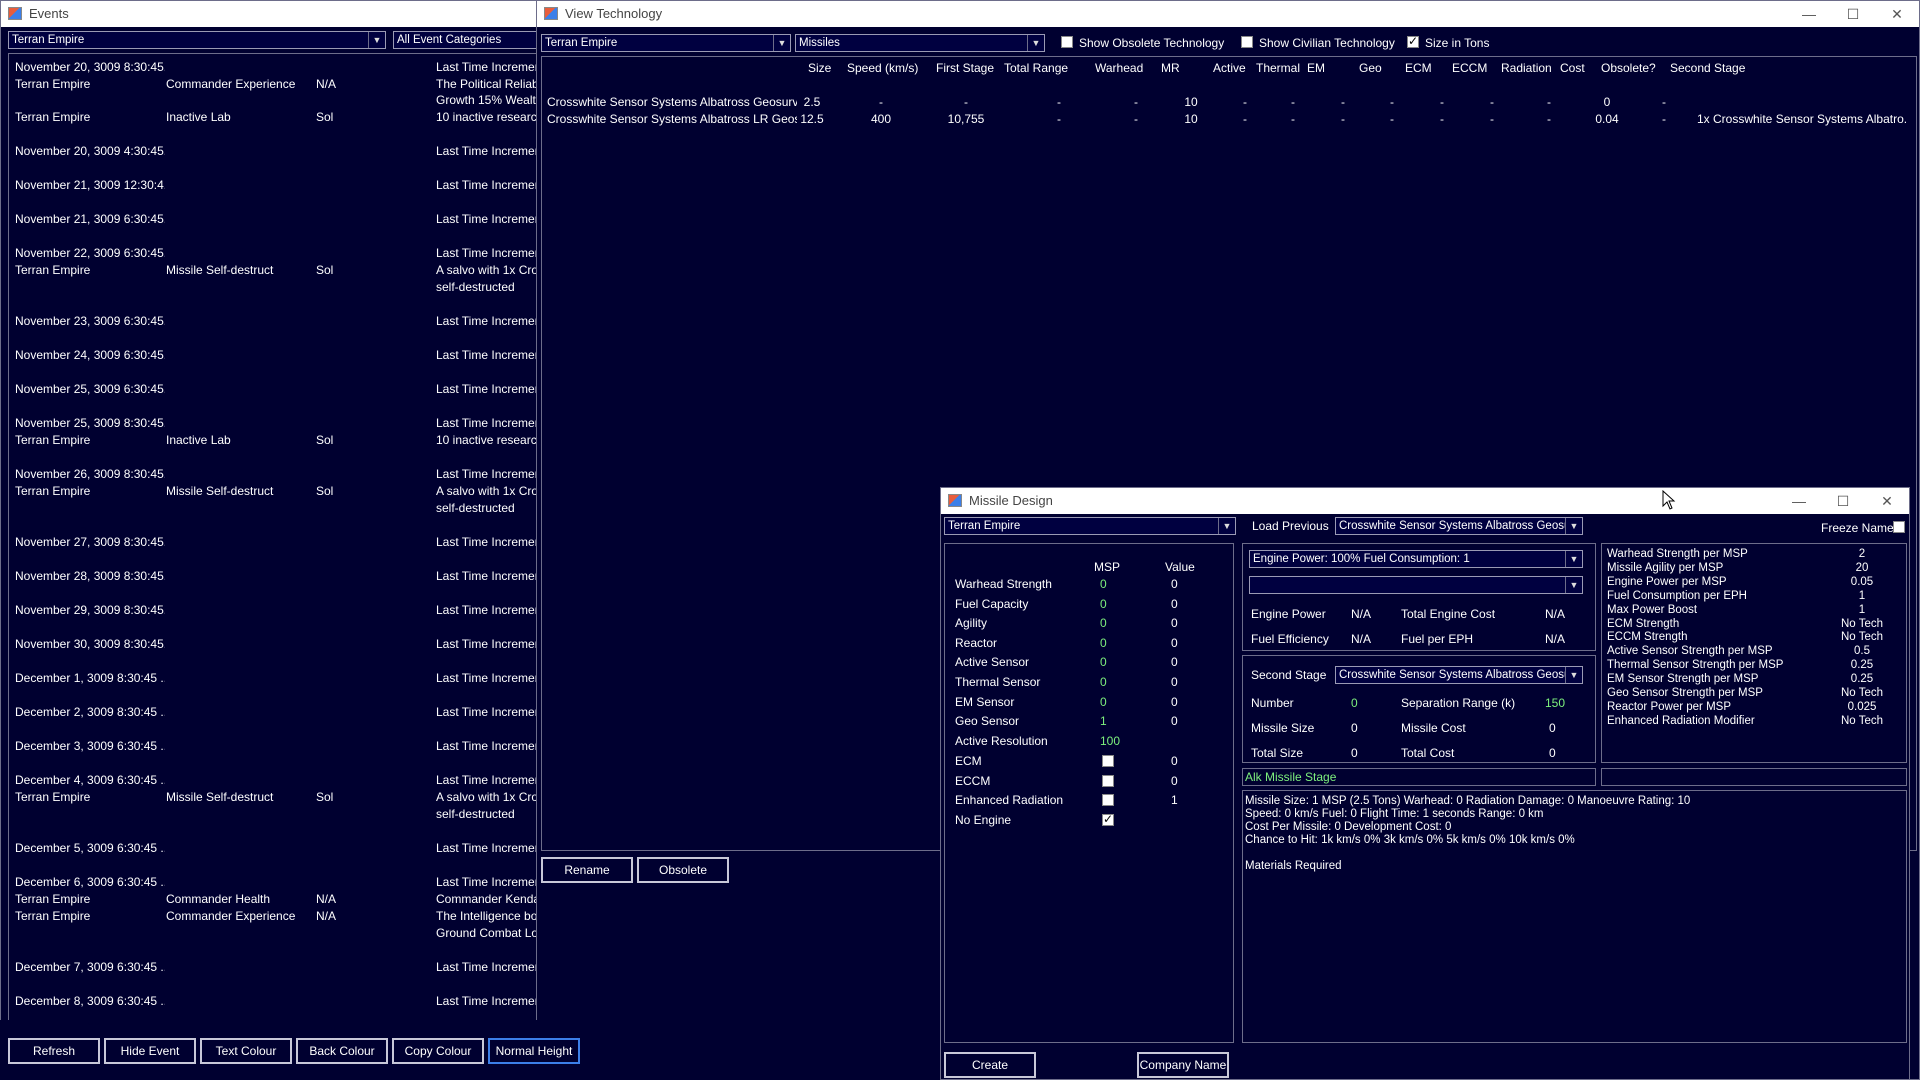 This screenshot has width=1920, height=1080. Describe the element at coordinates (1247, 42) in the screenshot. I see `show-civilian-checkbox` at that location.